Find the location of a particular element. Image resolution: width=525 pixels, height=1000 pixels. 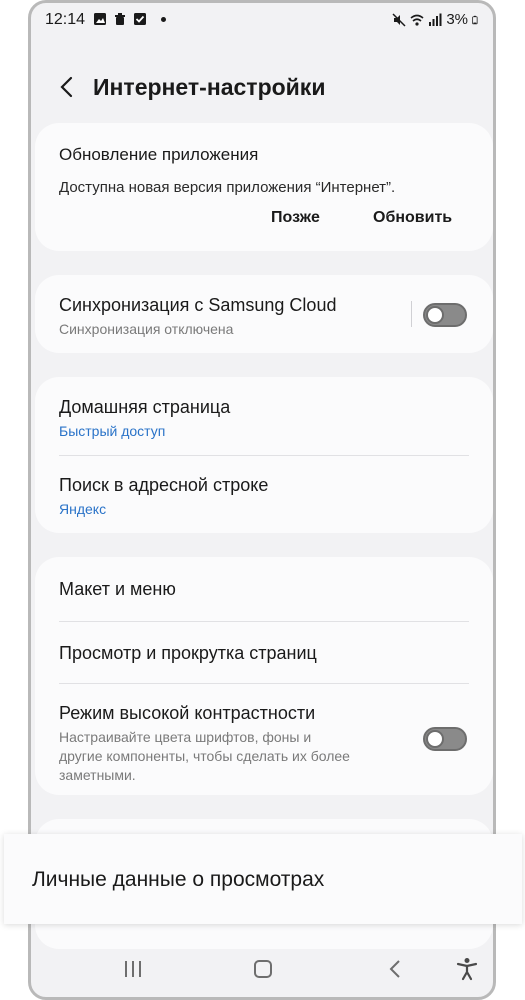

mute-icon is located at coordinates (399, 19).